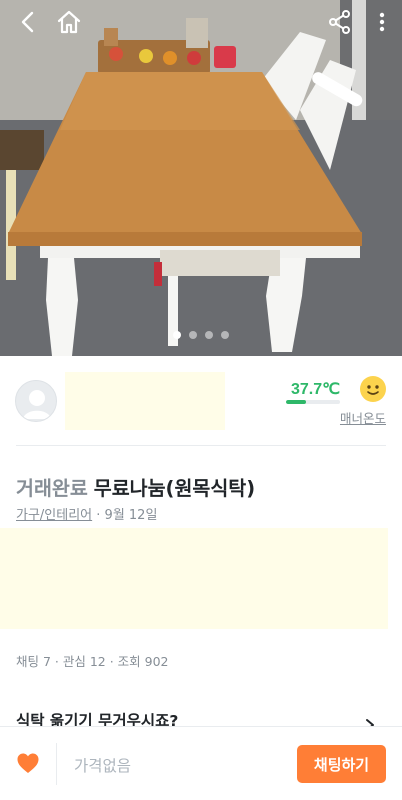  Describe the element at coordinates (313, 402) in the screenshot. I see `manner-temperature-bar` at that location.